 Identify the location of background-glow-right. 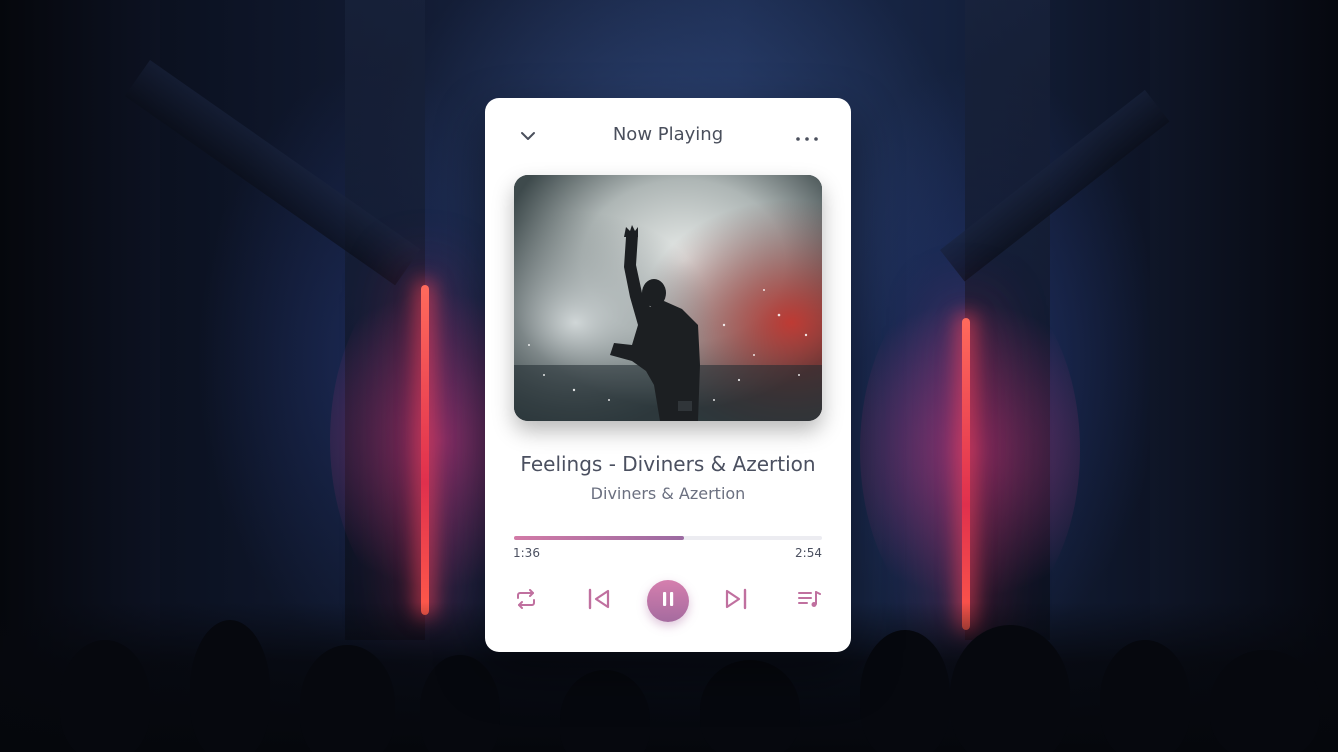
(970, 450).